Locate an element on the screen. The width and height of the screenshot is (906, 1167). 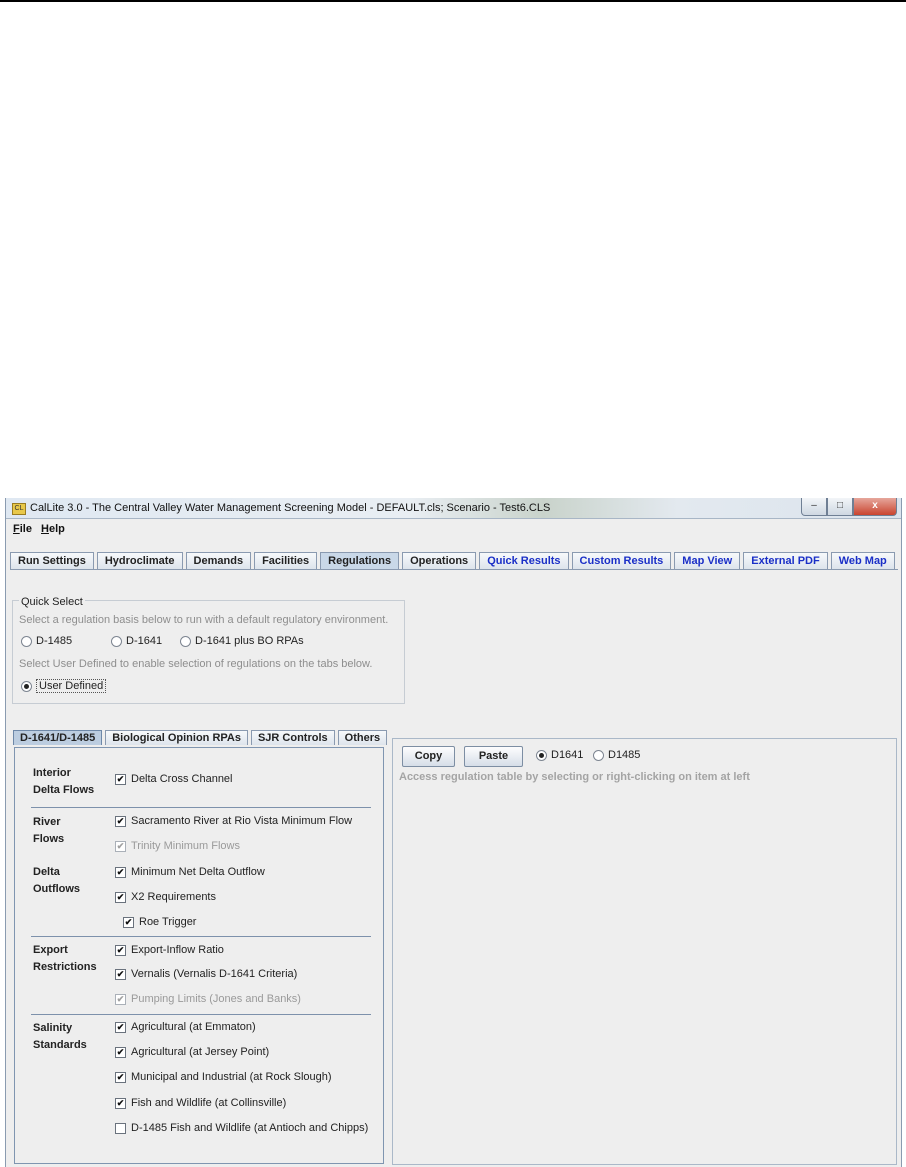
app-logo-icon: CL is located at coordinates (19, 509).